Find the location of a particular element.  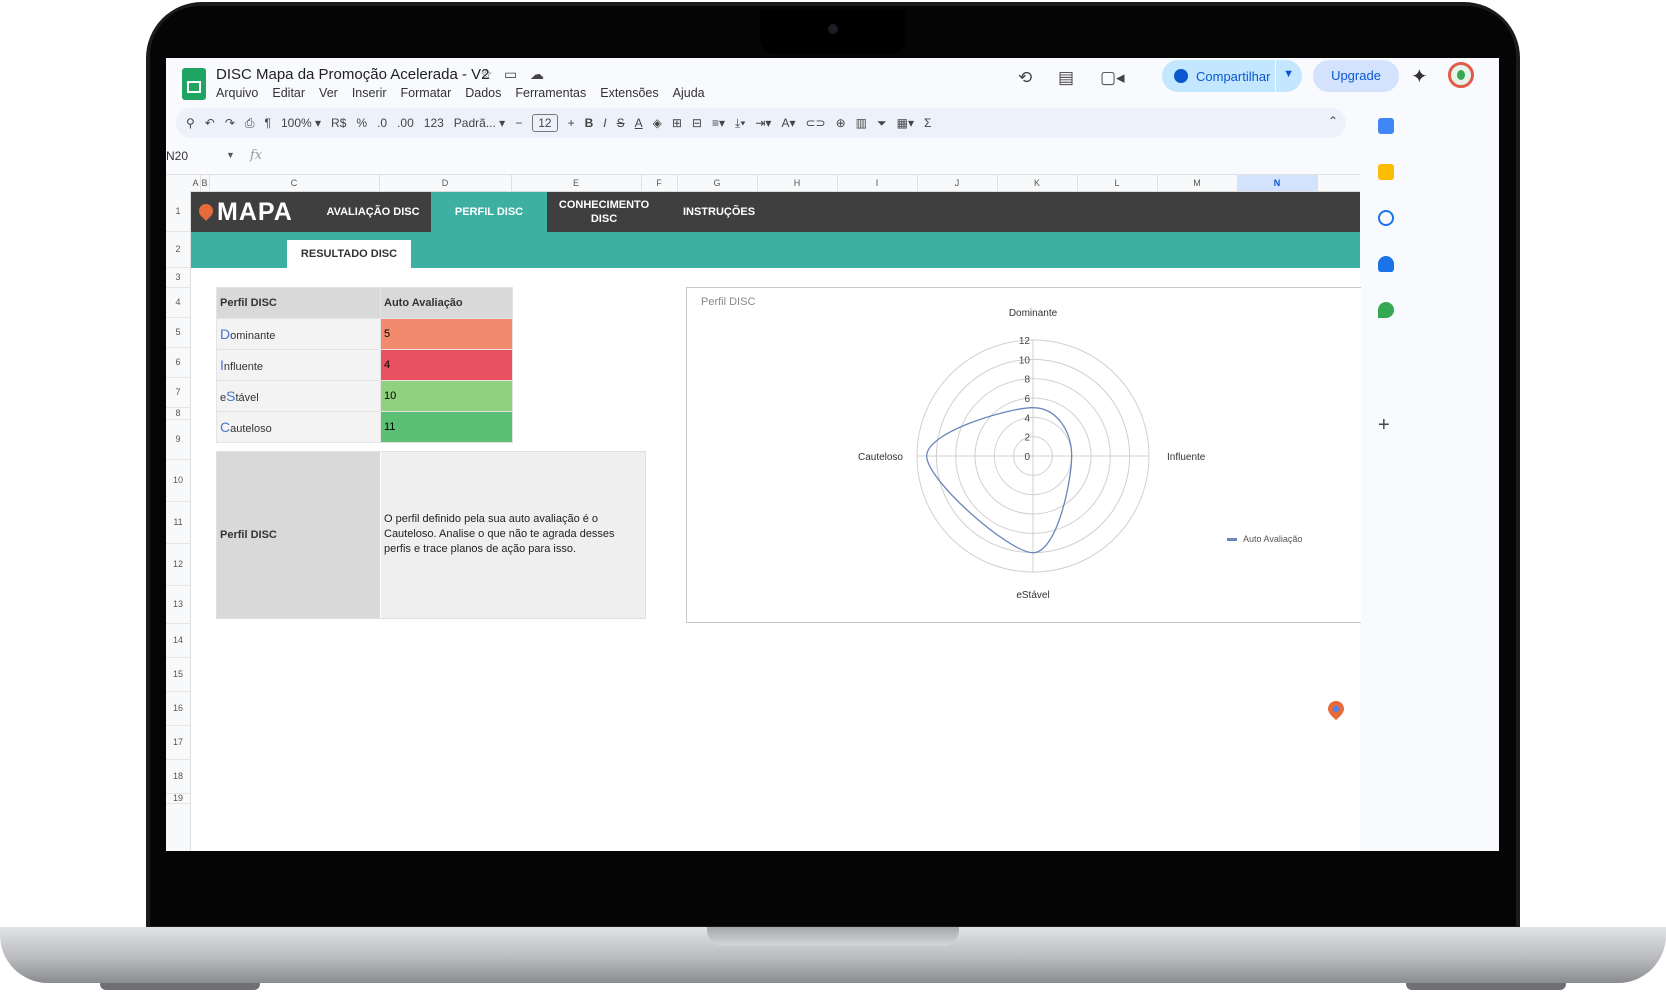

keep-icon is located at coordinates (1386, 172).